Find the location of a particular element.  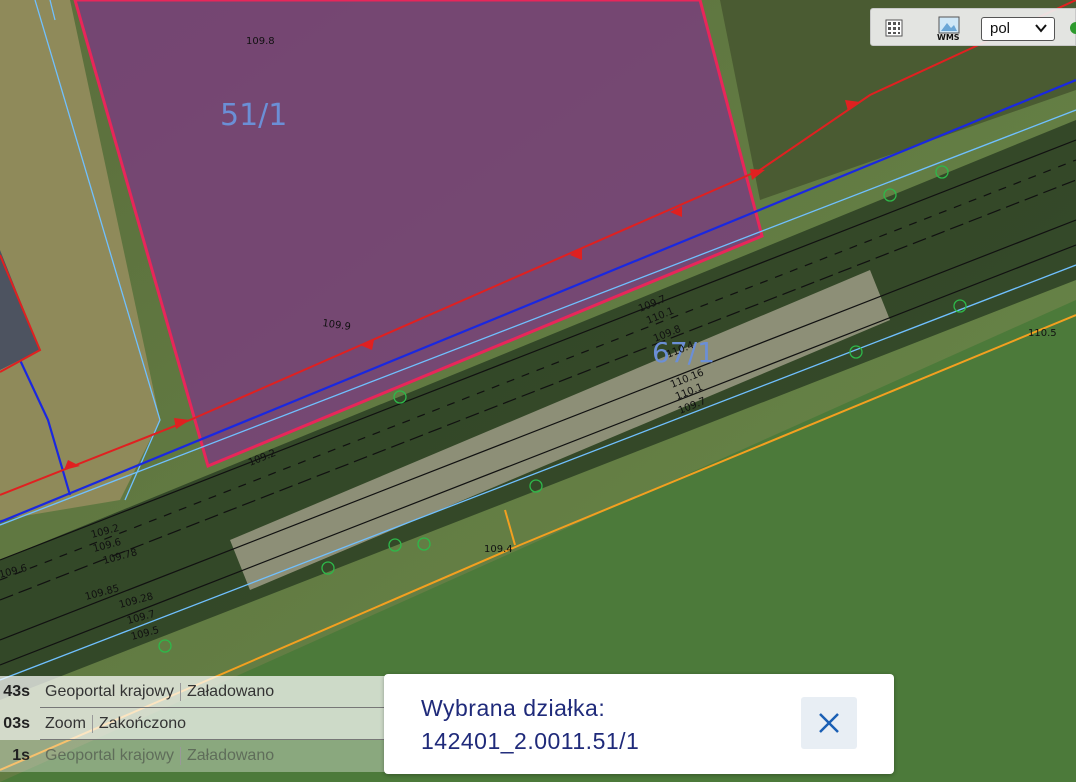

map-toolbar: WMS pol is located at coordinates (973, 27).